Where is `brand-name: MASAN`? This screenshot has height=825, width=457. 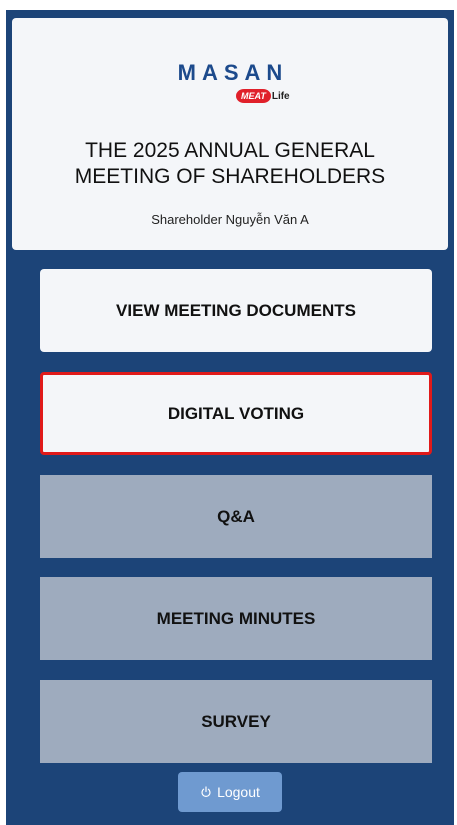 brand-name: MASAN is located at coordinates (233, 72).